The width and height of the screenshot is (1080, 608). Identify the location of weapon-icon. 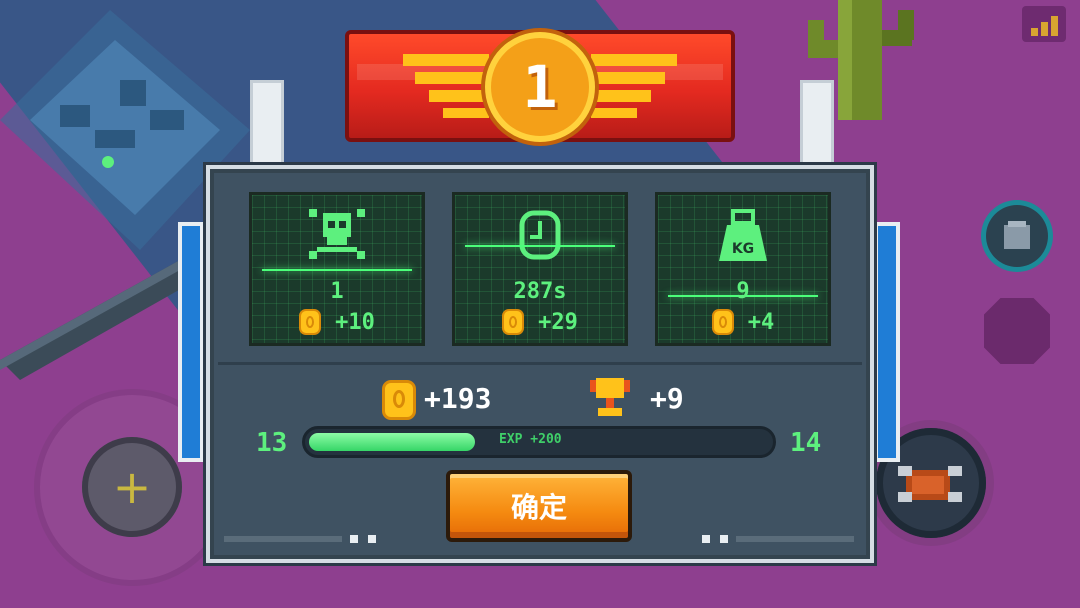
(930, 484).